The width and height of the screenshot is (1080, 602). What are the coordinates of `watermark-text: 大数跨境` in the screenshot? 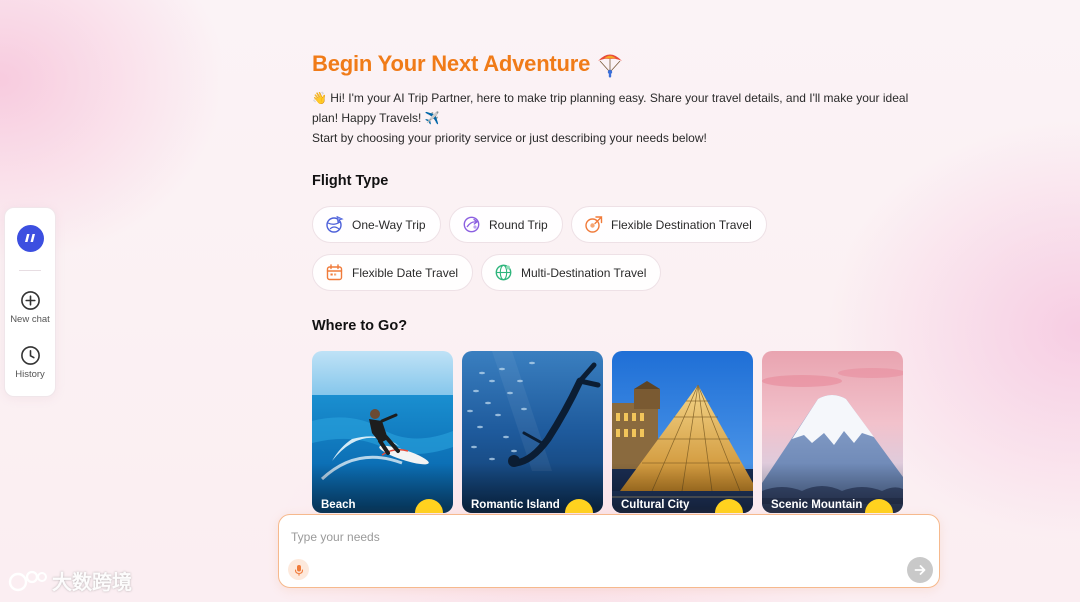 It's located at (92, 583).